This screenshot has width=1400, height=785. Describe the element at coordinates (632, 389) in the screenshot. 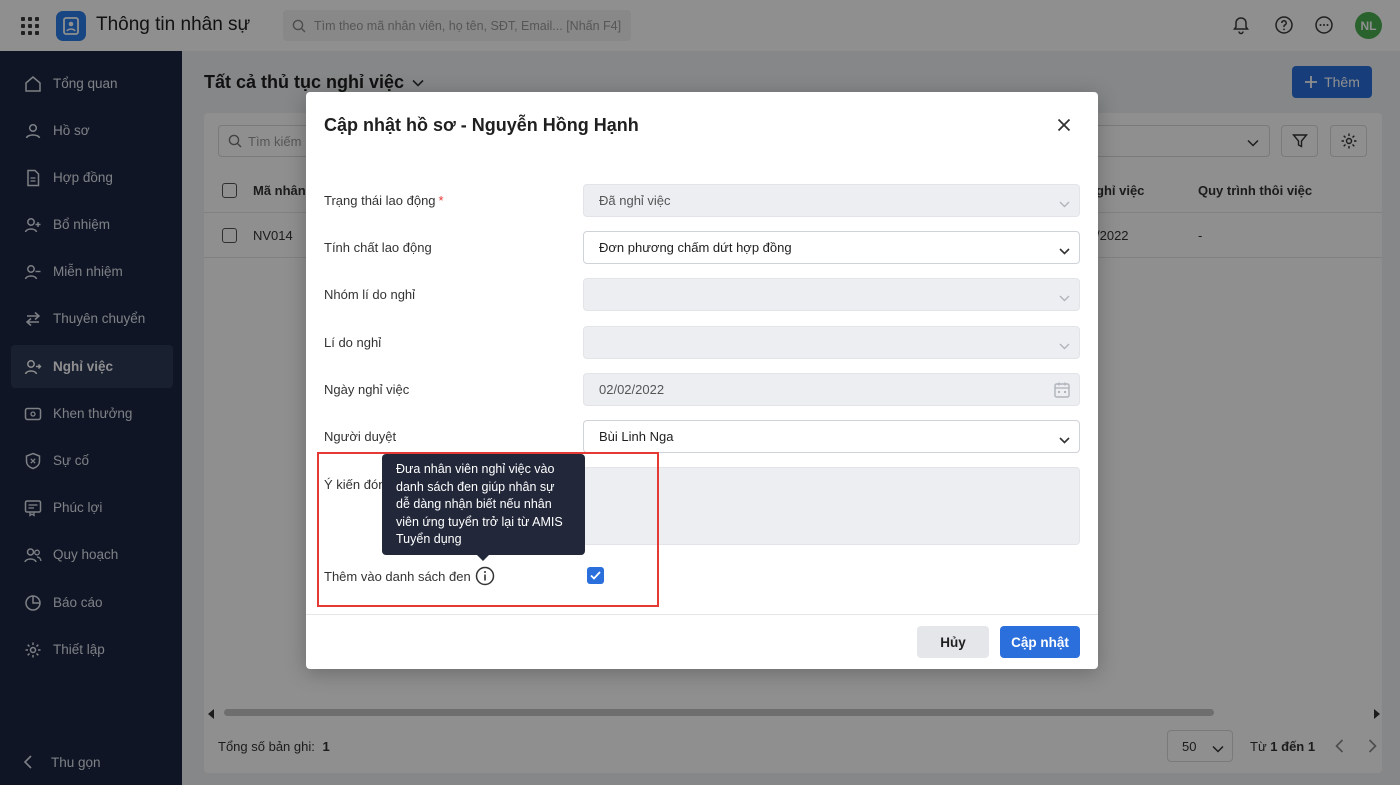

I see `leave-date-value: 02/02/2022` at that location.